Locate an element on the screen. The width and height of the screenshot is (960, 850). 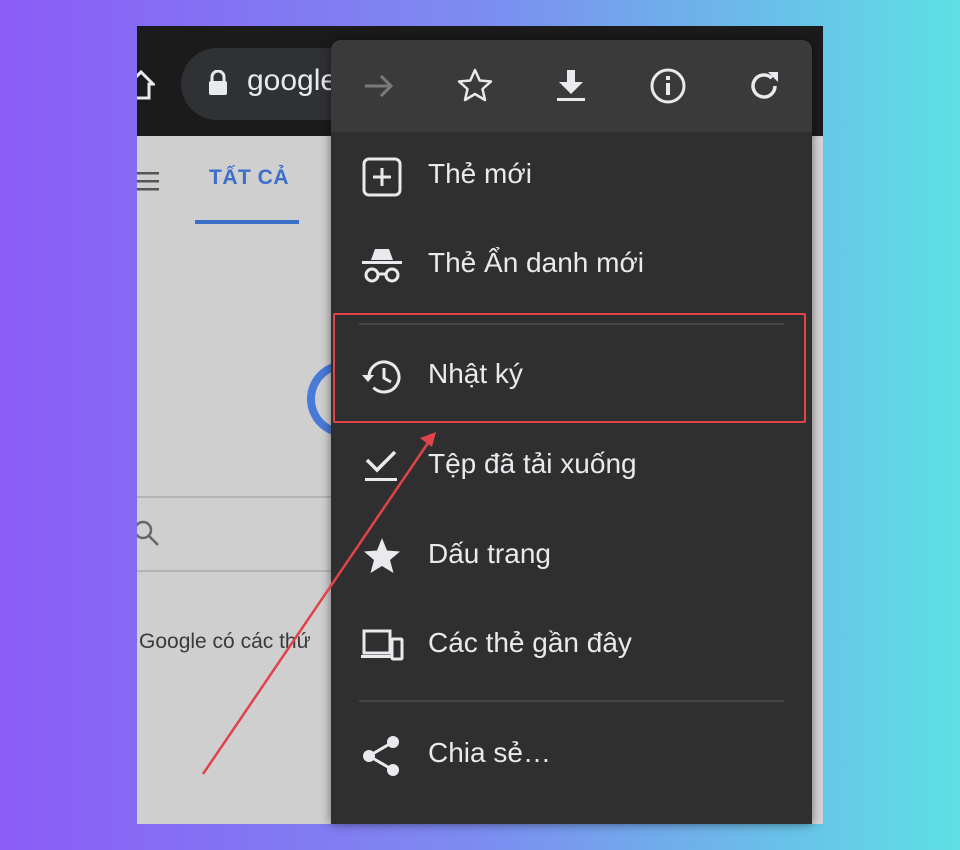
download-icon is located at coordinates (571, 86).